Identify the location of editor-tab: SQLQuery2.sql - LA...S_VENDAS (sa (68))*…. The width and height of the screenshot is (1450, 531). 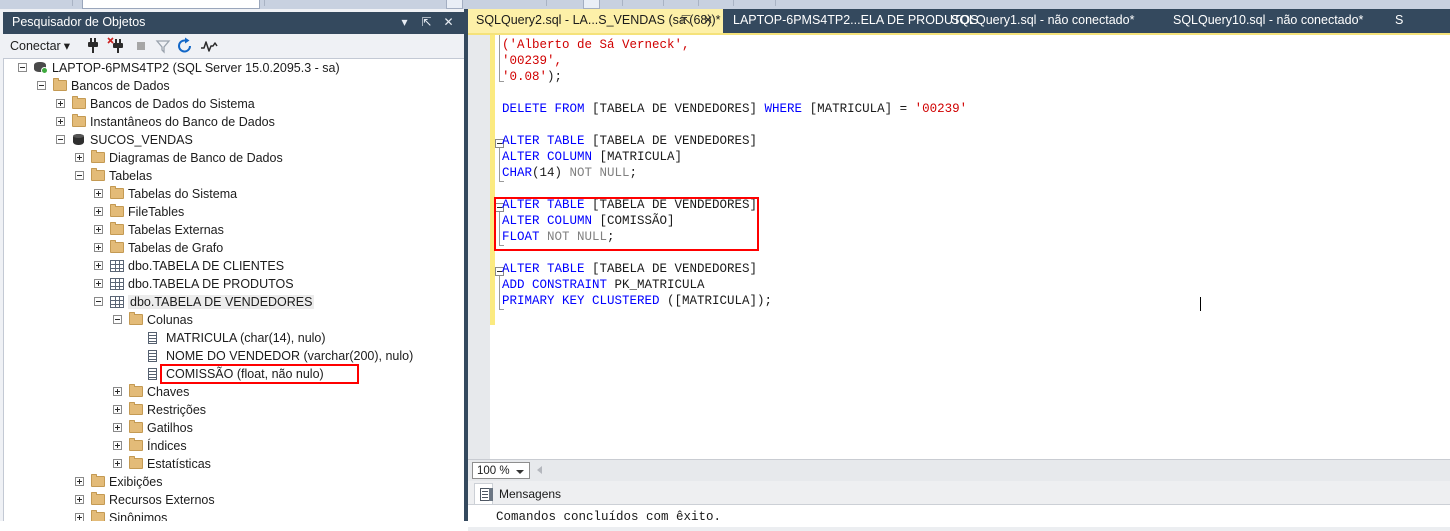
(595, 21).